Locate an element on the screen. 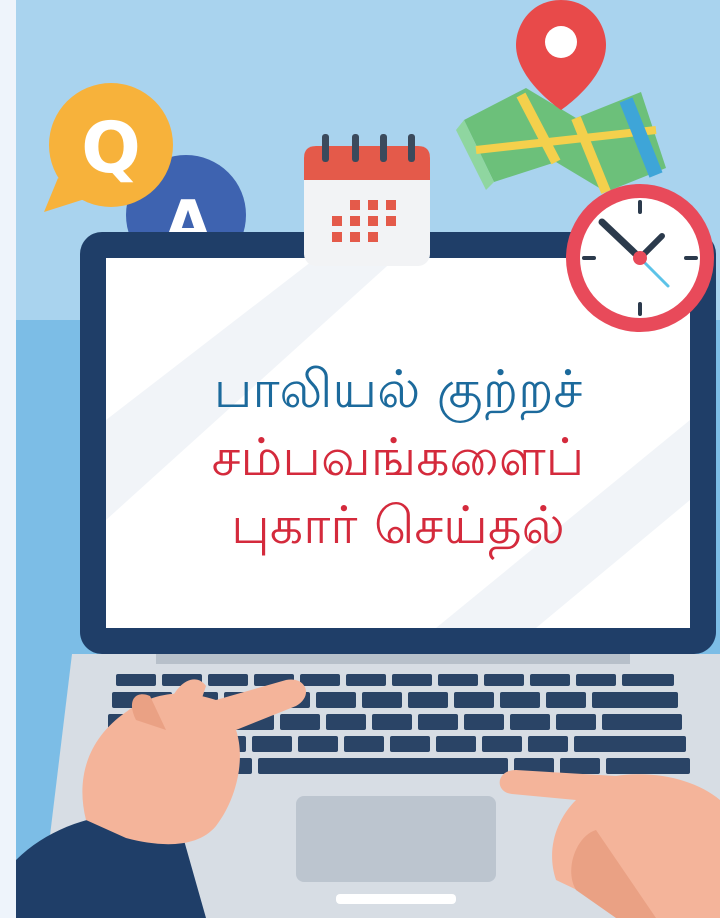 This screenshot has height=918, width=720. headline-line-1: பாலியல் குற்றச் is located at coordinates (398, 390).